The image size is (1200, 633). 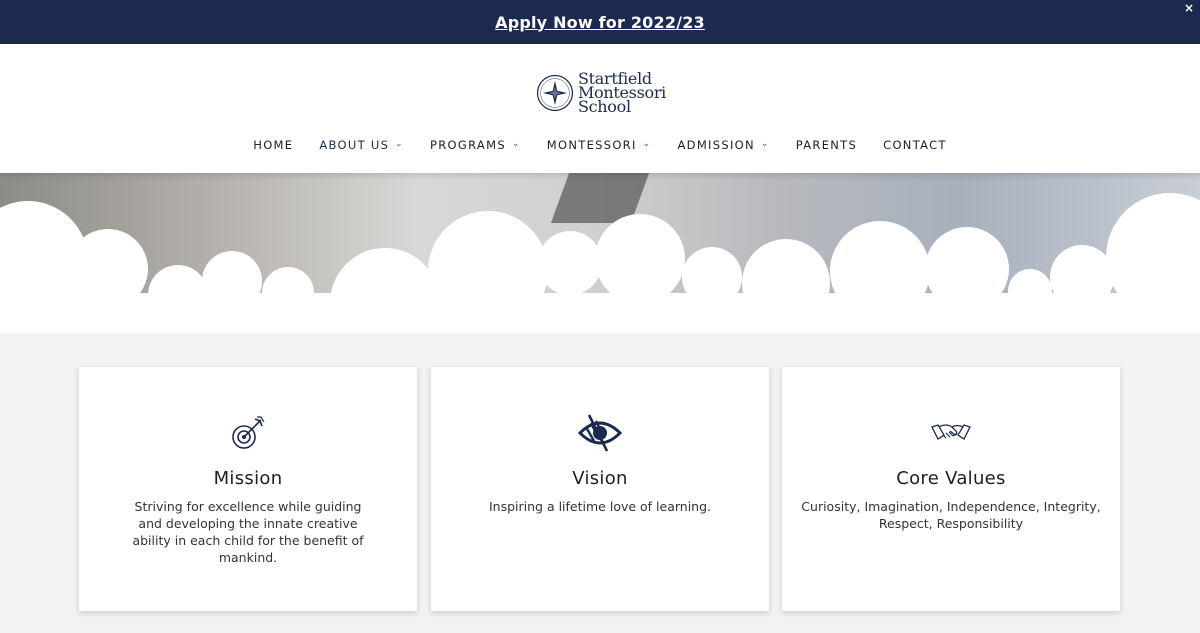 I want to click on nav-label: HOME, so click(x=273, y=145).